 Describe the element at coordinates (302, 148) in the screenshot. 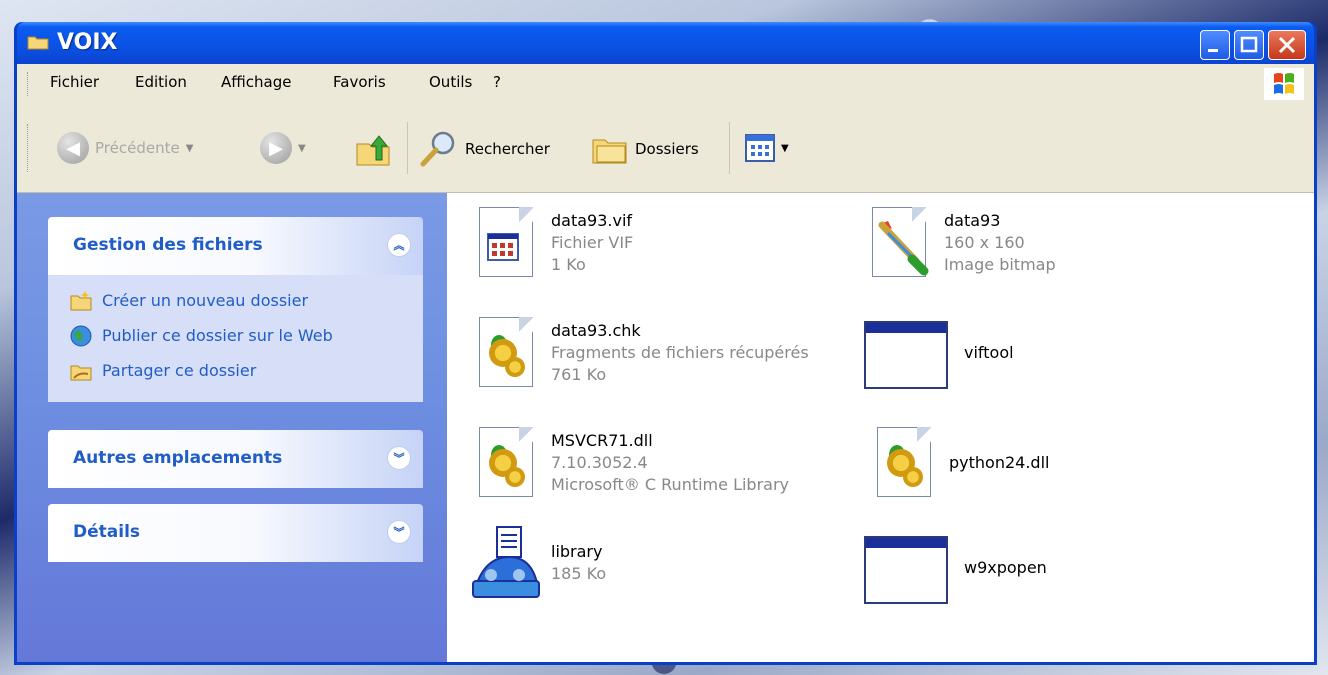

I see `forward-dropdown-icon: ▼` at that location.